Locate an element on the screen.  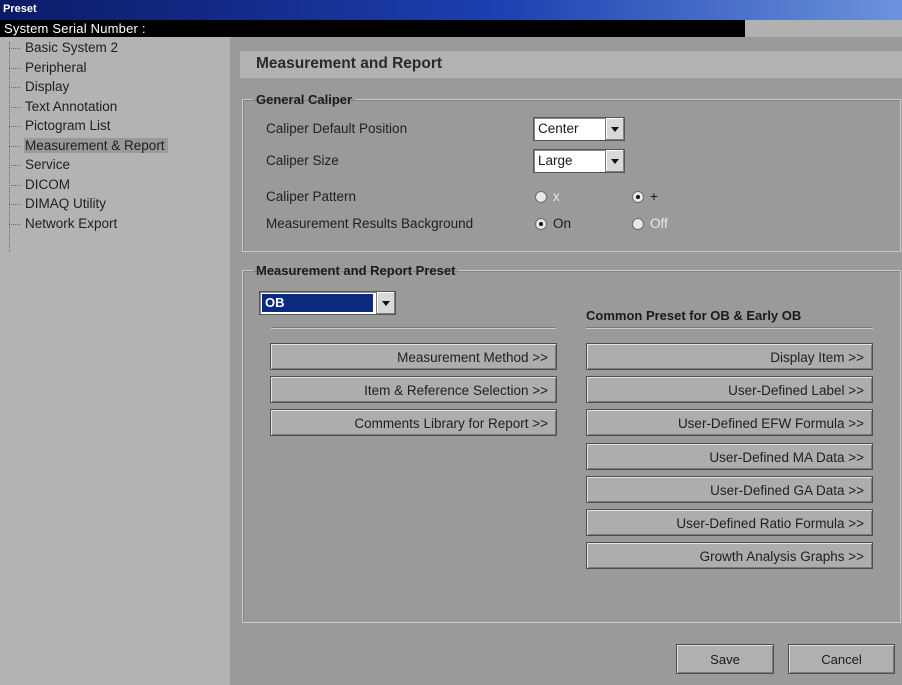
common-preset-title: Common Preset for OB & Early OB is located at coordinates (694, 315).